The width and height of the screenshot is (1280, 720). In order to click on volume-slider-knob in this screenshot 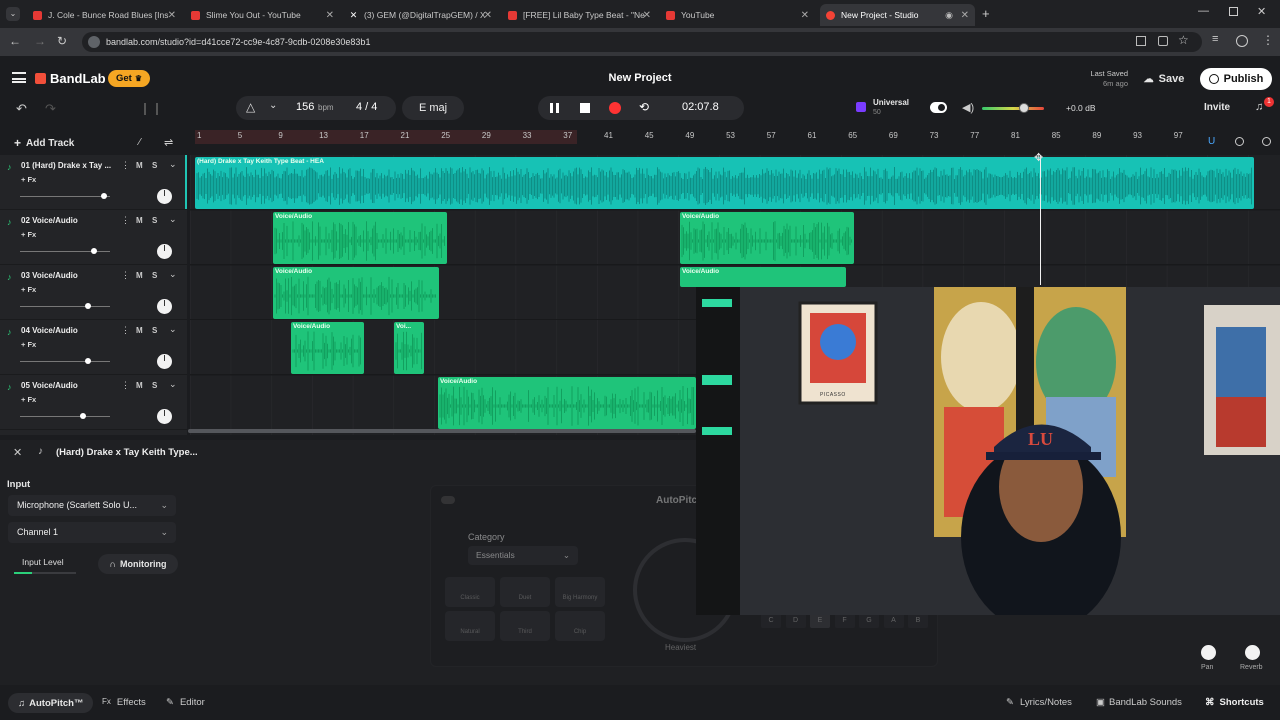, I will do `click(87, 306)`.